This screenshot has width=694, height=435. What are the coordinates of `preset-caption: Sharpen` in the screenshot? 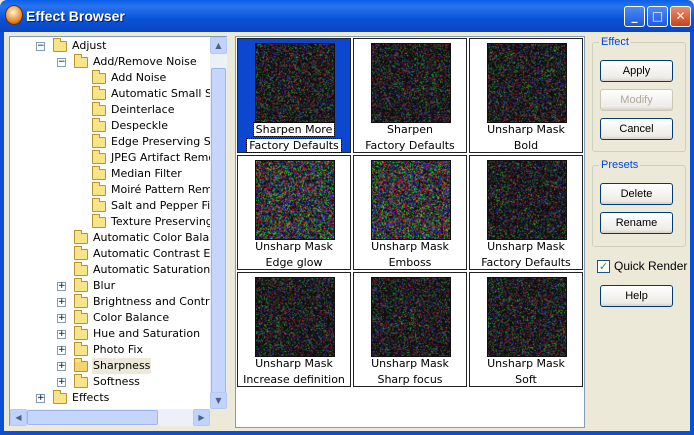 It's located at (410, 129).